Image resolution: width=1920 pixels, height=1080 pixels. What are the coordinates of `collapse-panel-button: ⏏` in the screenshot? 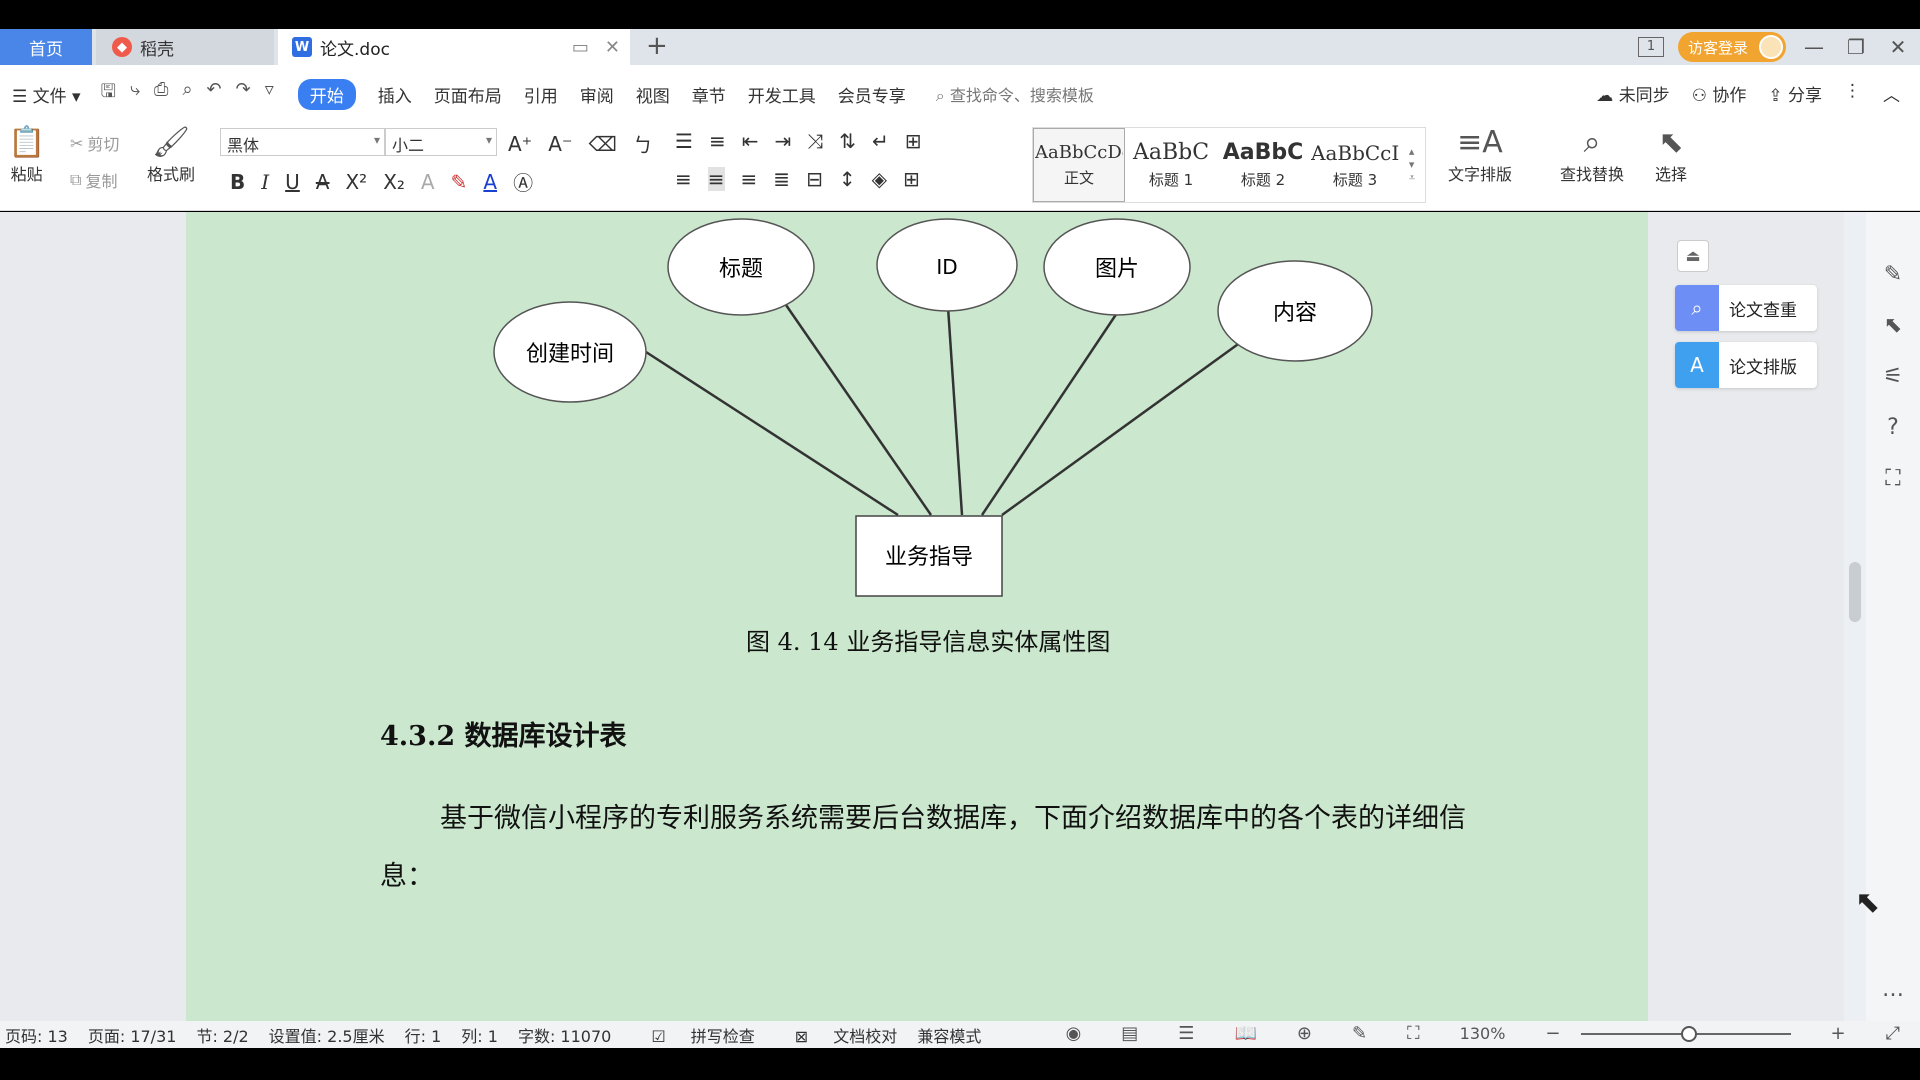 It's located at (1693, 256).